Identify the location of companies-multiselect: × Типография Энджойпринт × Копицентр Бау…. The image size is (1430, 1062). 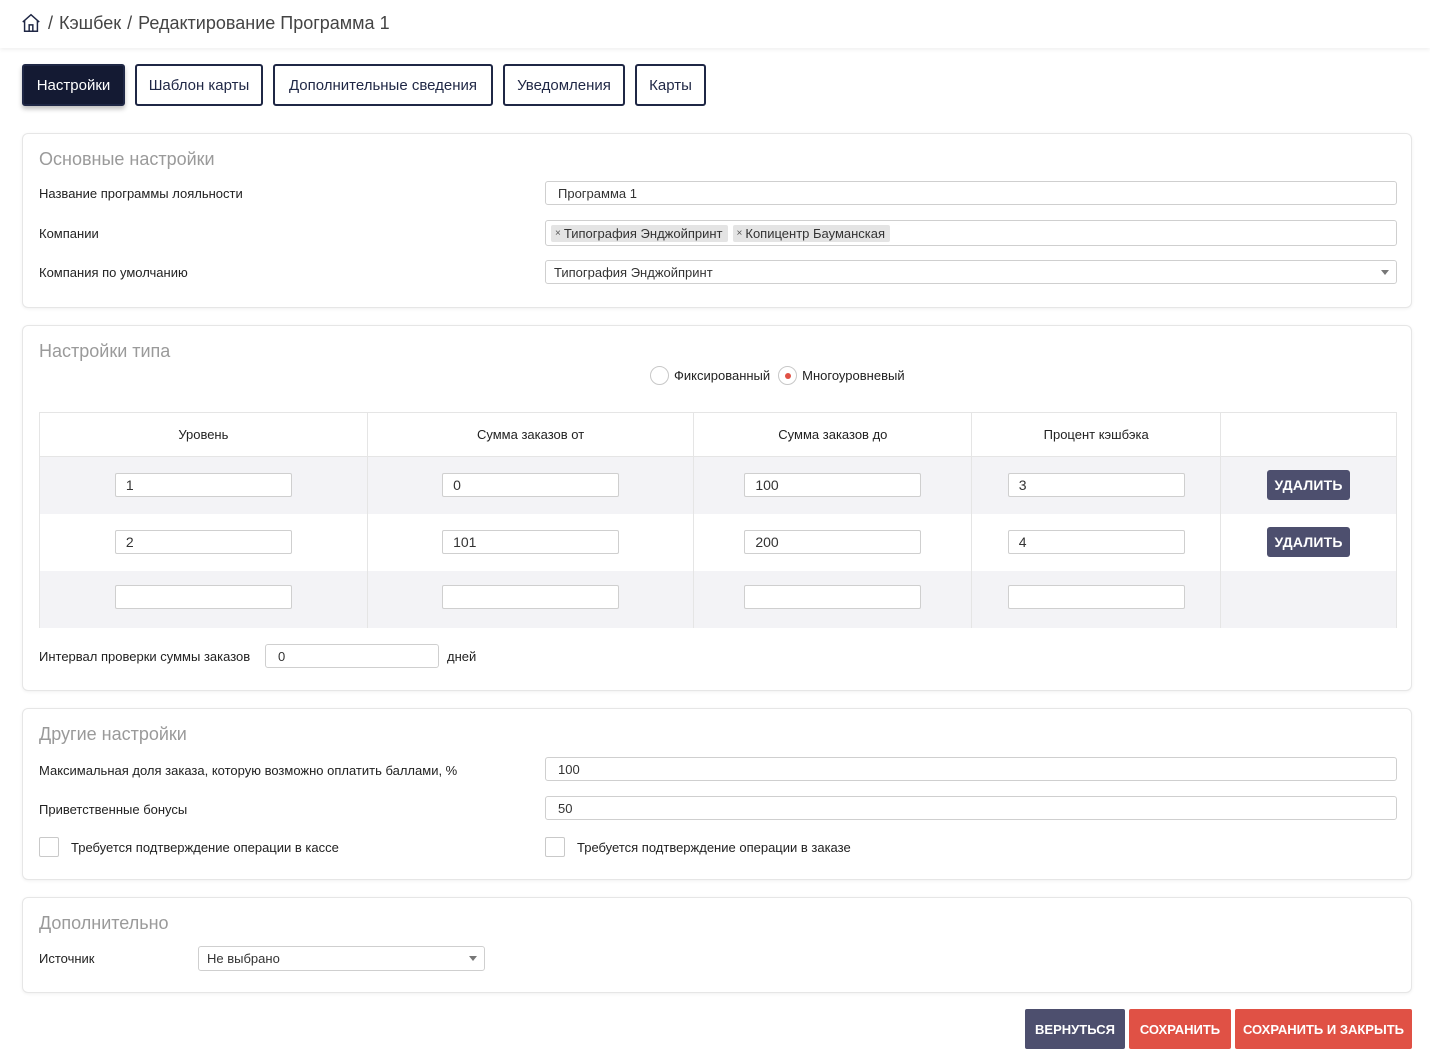
(971, 233).